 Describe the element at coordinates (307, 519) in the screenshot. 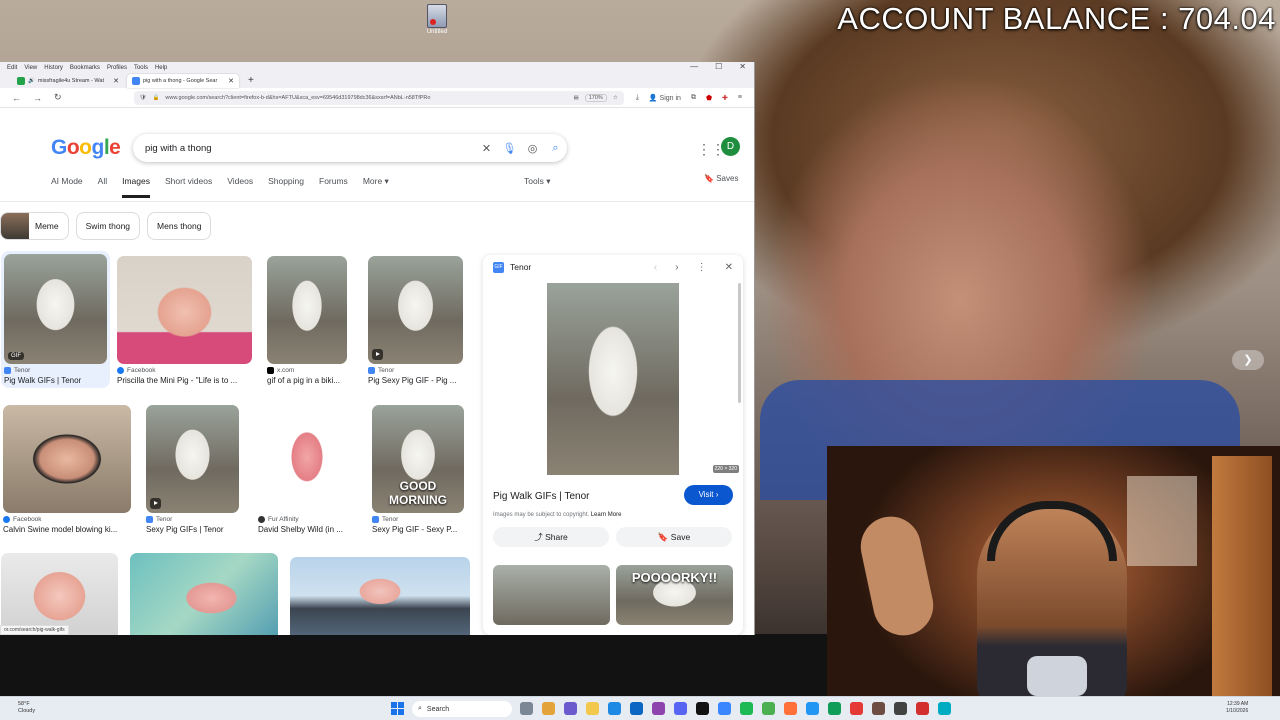

I see `result-source: Fur Affinity` at that location.